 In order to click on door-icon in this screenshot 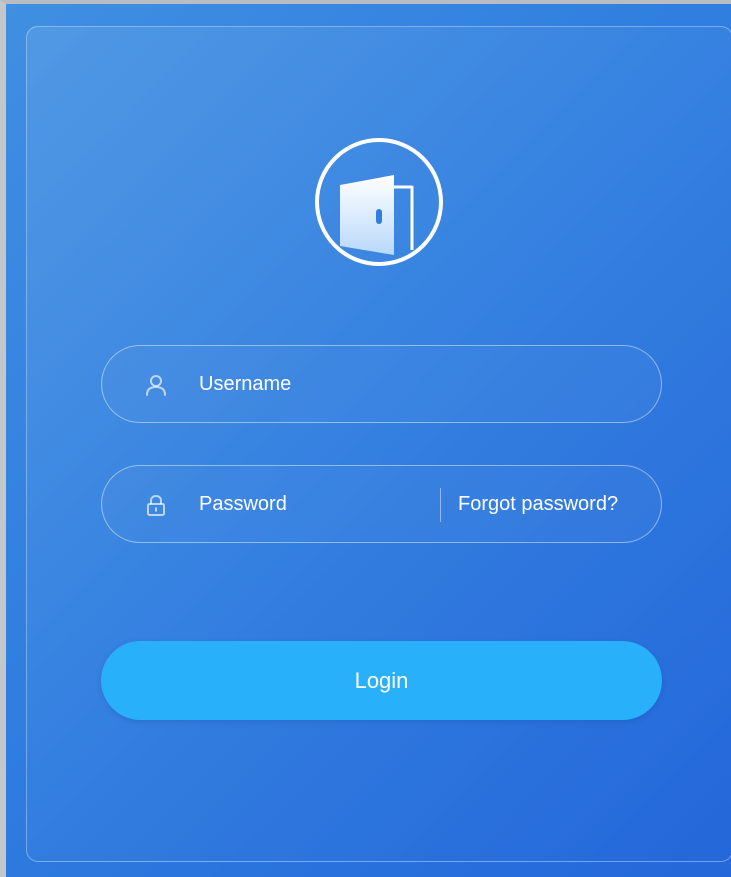, I will do `click(379, 202)`.